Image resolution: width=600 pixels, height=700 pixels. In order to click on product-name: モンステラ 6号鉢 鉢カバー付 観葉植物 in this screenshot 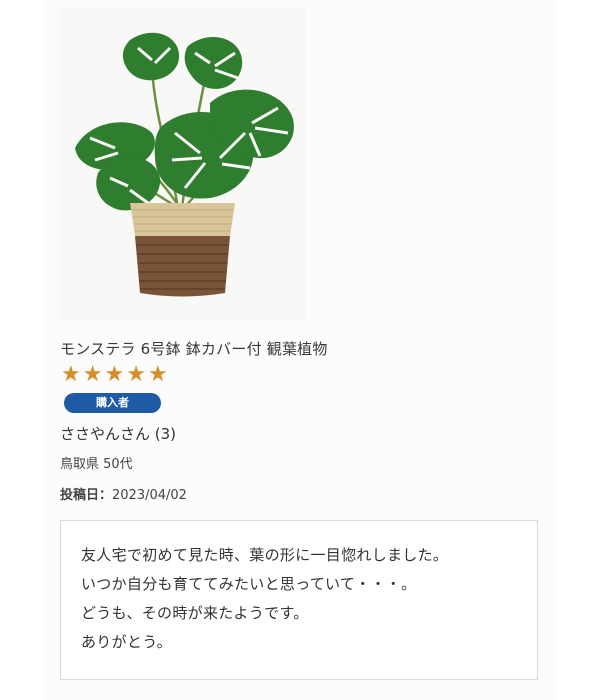, I will do `click(194, 348)`.